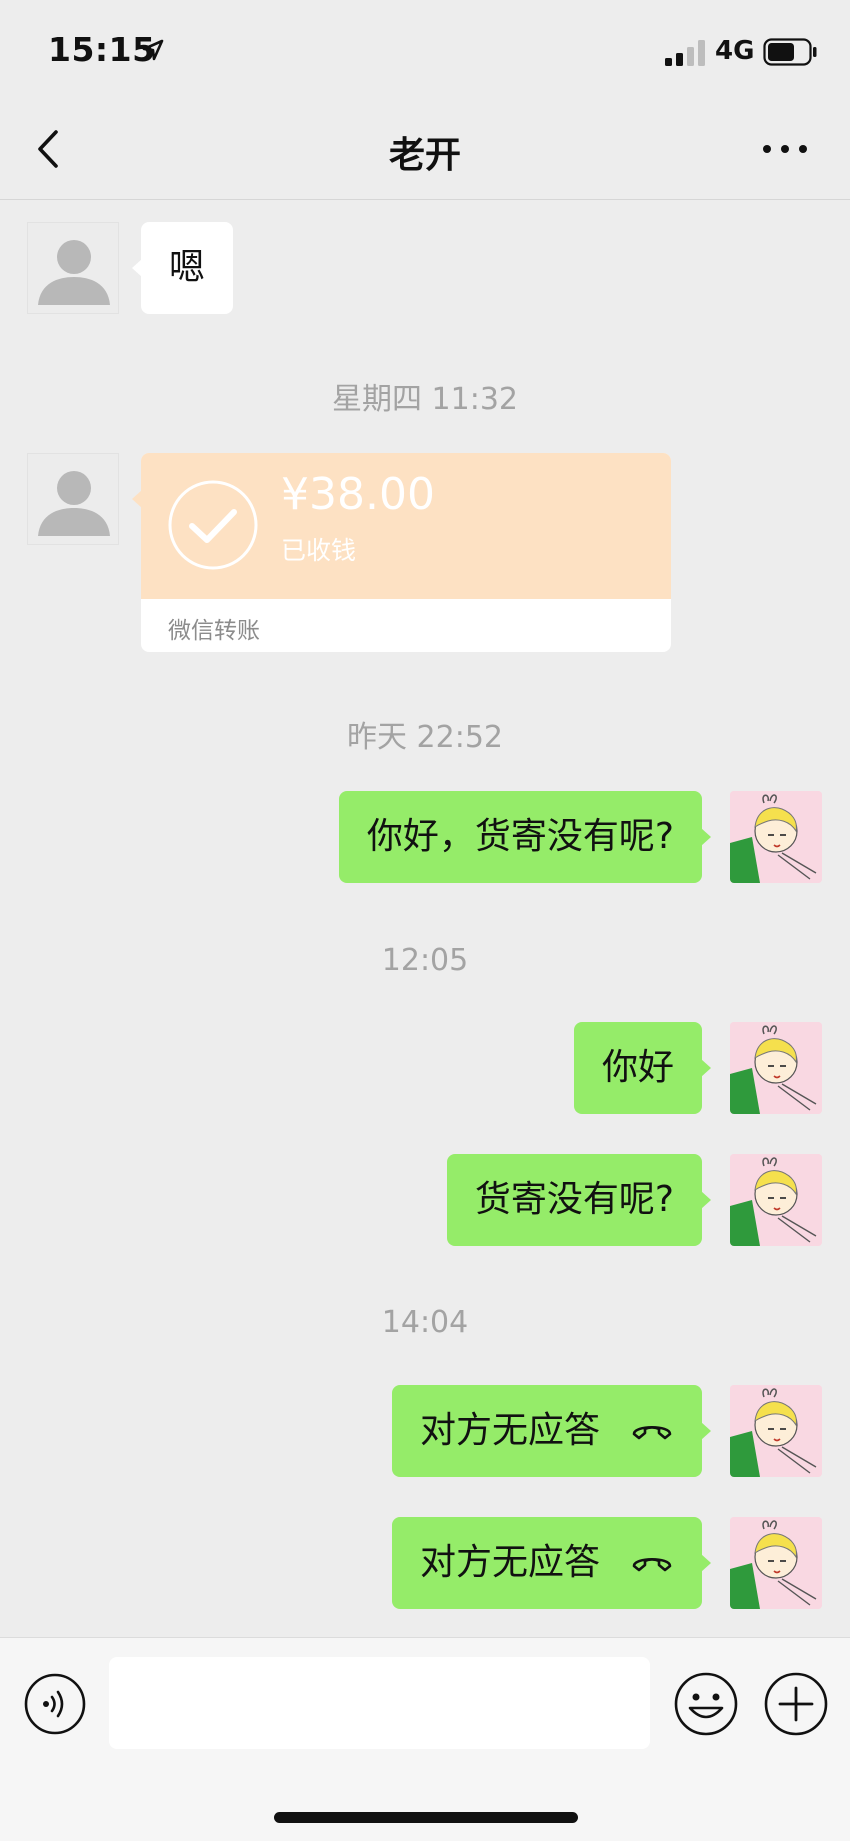 The width and height of the screenshot is (850, 1841). I want to click on status-time: 15:15, so click(102, 49).